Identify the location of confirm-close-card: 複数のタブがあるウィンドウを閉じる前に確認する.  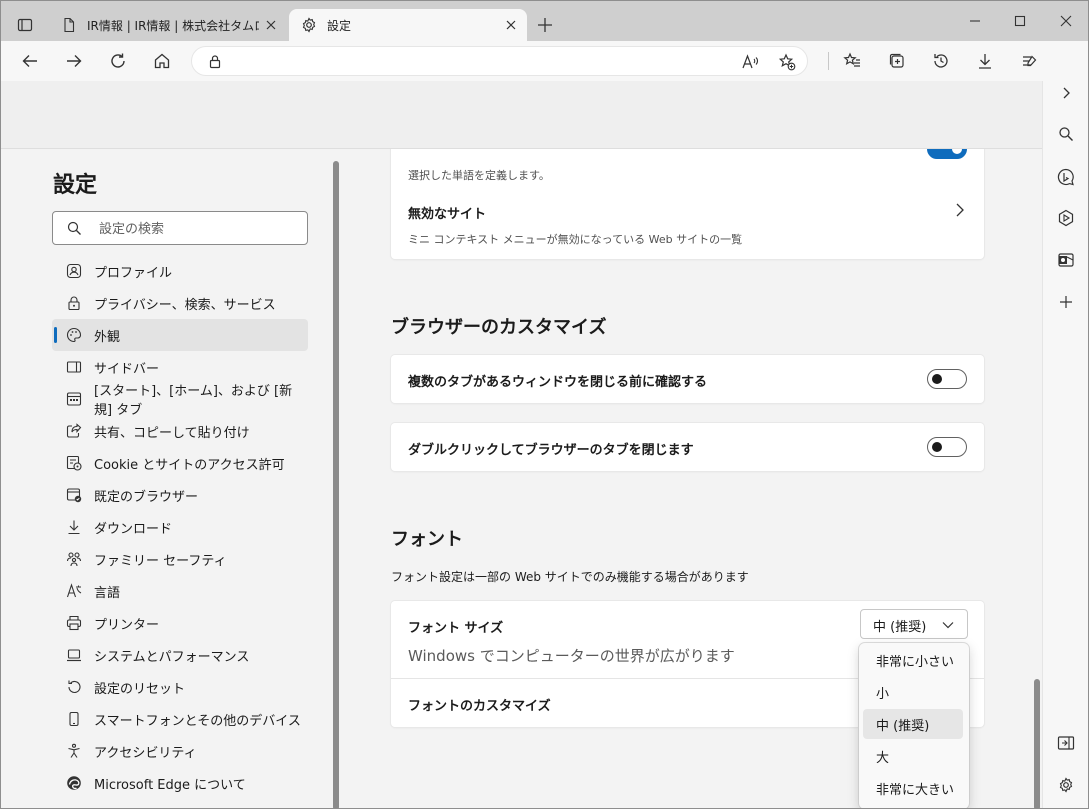
(687, 379).